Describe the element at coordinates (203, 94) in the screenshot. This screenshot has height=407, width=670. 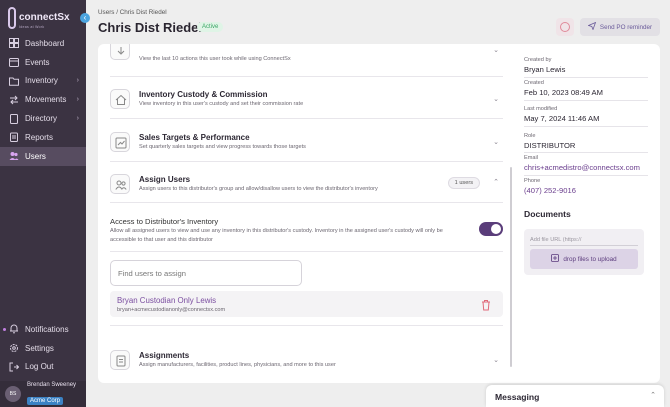
I see `section-title: Inventory Custody & Commission` at that location.